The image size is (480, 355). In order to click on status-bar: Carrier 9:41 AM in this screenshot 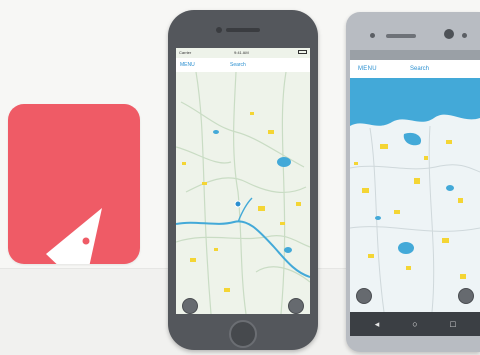, I will do `click(243, 53)`.